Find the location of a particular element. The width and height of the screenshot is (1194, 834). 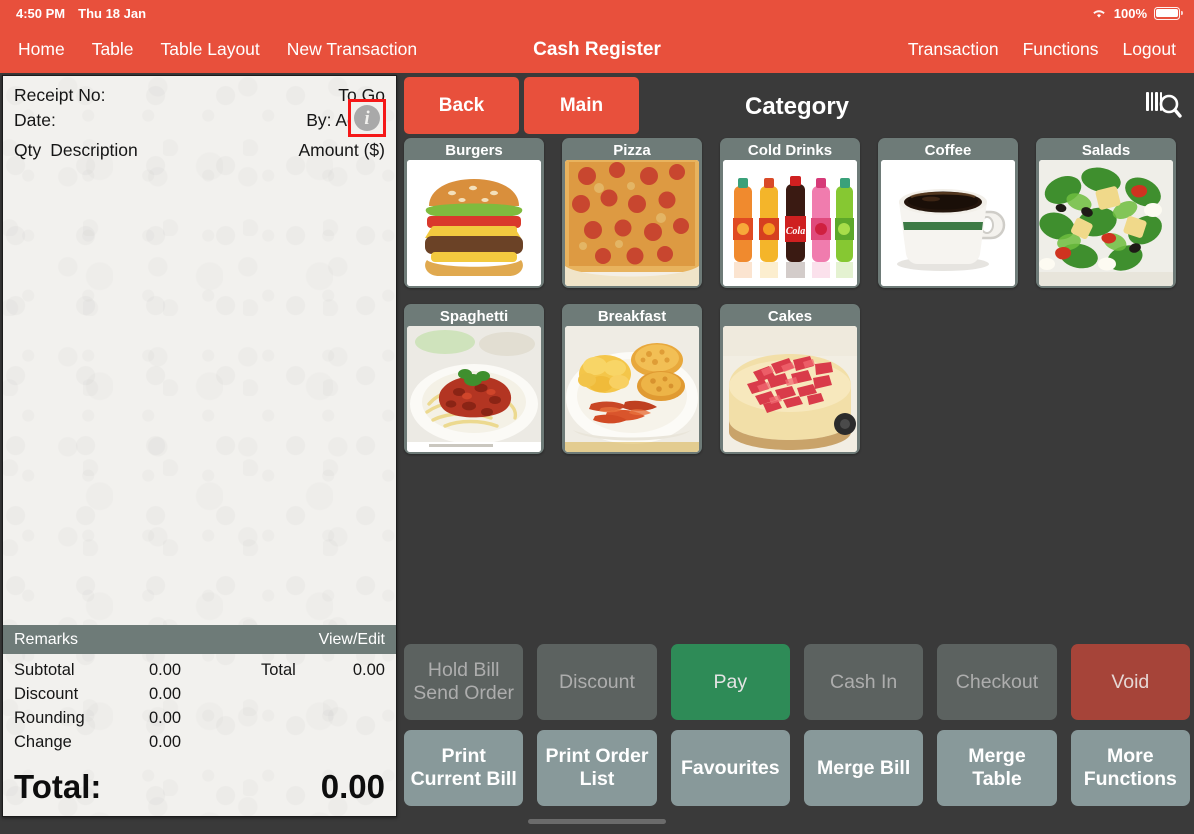

status-date: Thu 18 Jan is located at coordinates (112, 13).